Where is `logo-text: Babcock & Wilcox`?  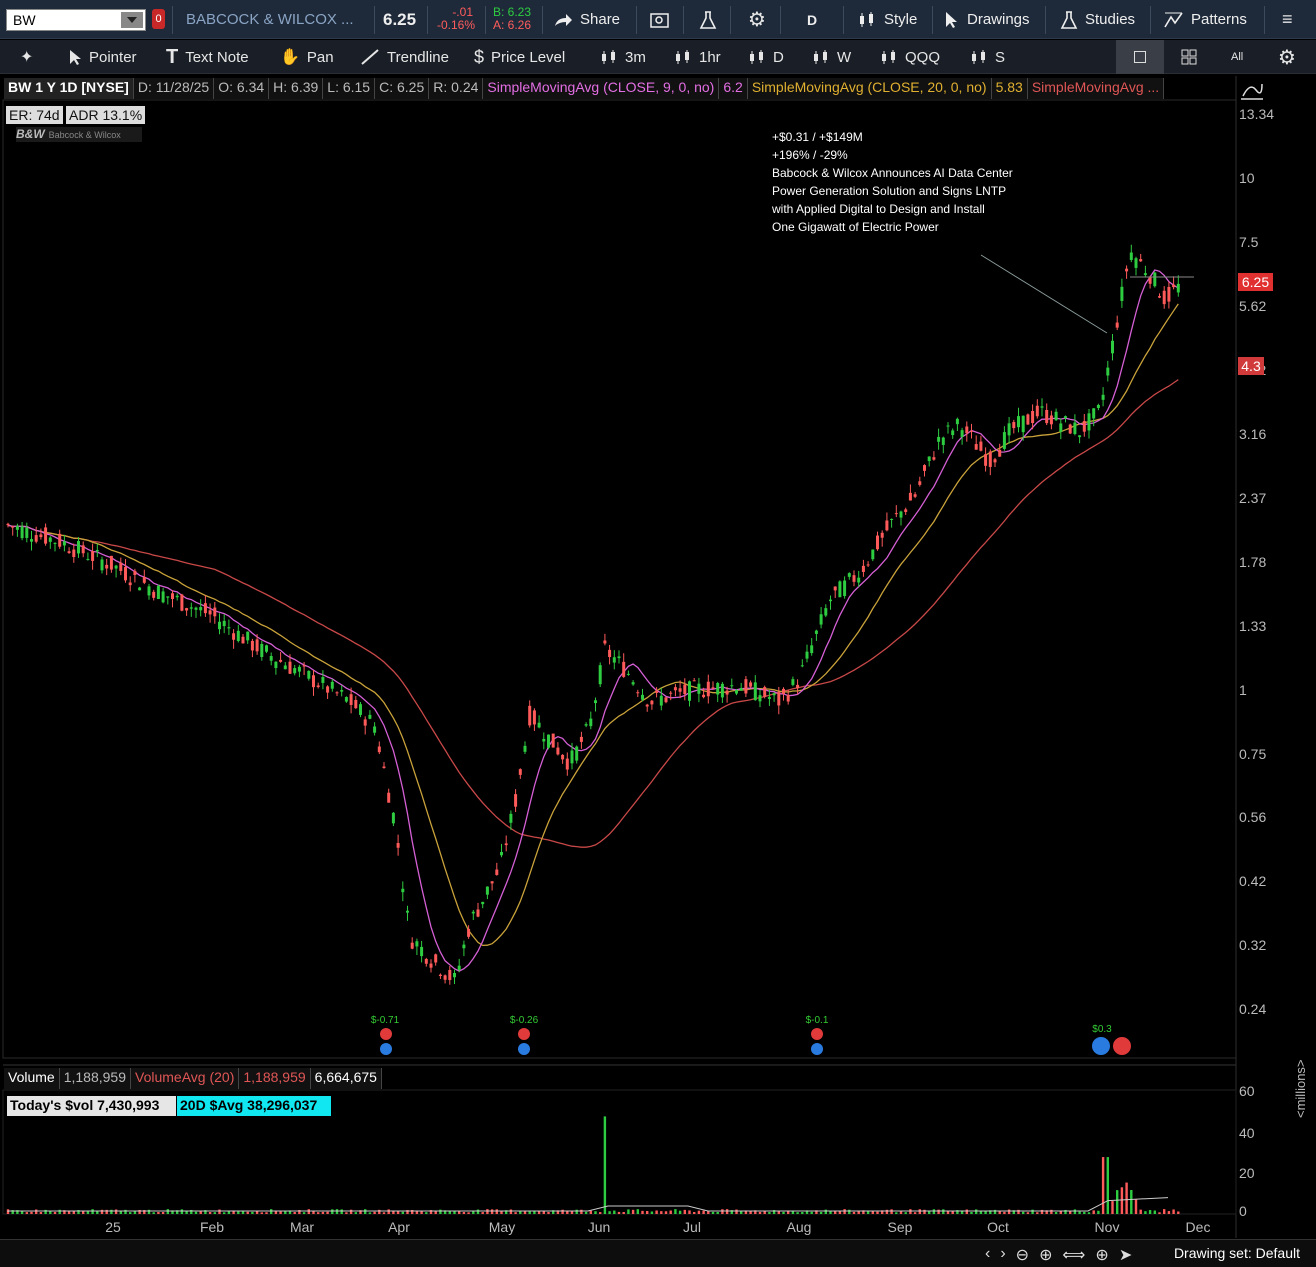 logo-text: Babcock & Wilcox is located at coordinates (84, 135).